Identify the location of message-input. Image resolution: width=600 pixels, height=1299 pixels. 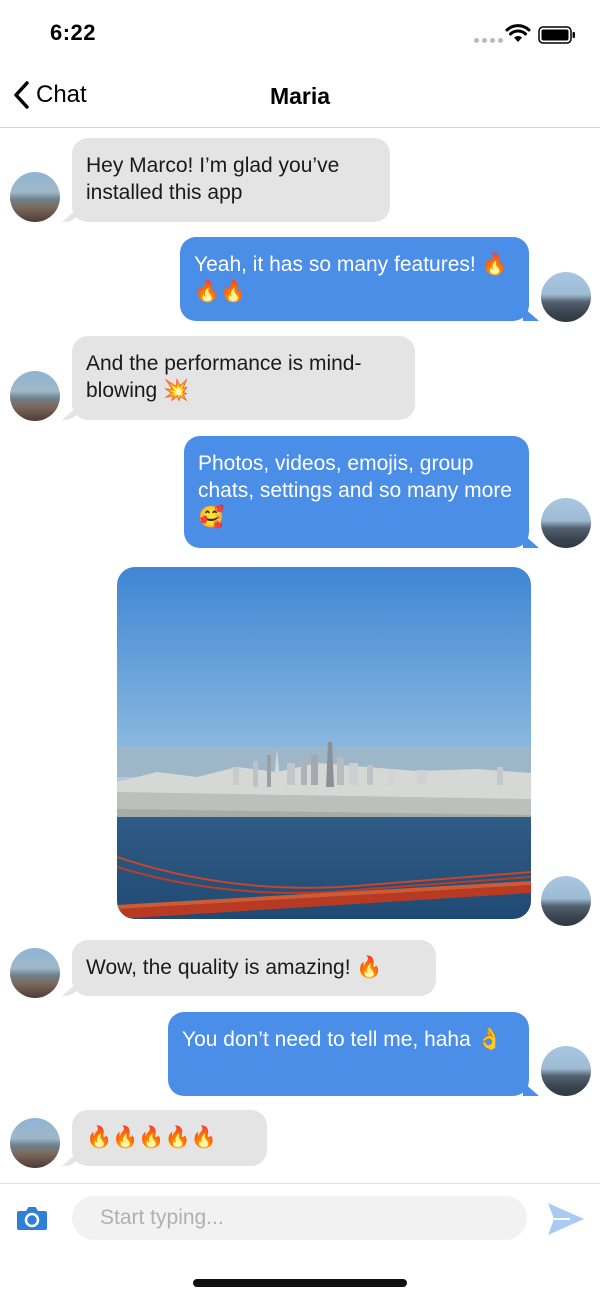
(299, 1218).